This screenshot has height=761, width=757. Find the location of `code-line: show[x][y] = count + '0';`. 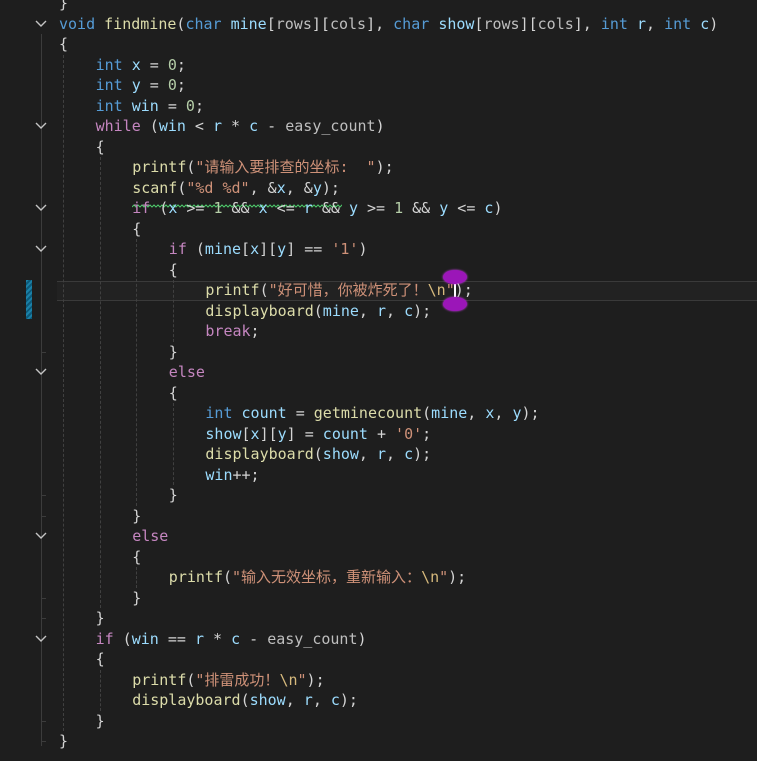

code-line: show[x][y] = count + '0'; is located at coordinates (318, 434).